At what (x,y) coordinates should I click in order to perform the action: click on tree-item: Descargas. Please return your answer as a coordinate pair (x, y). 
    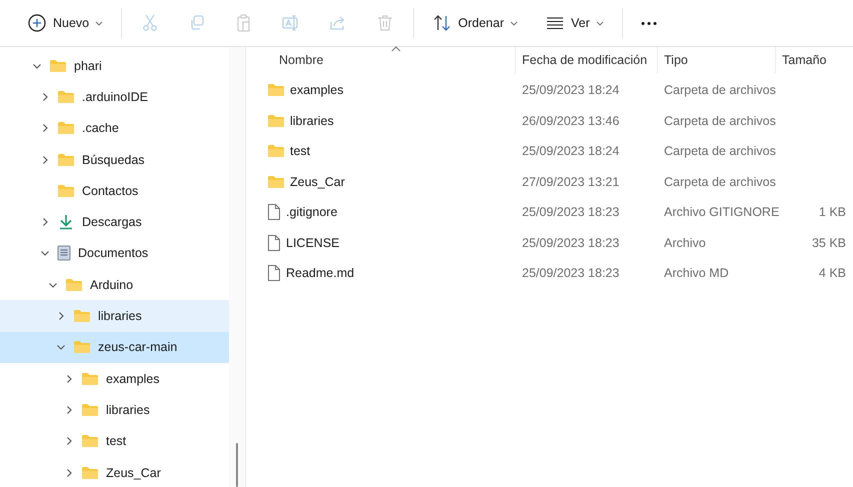
    Looking at the image, I should click on (115, 222).